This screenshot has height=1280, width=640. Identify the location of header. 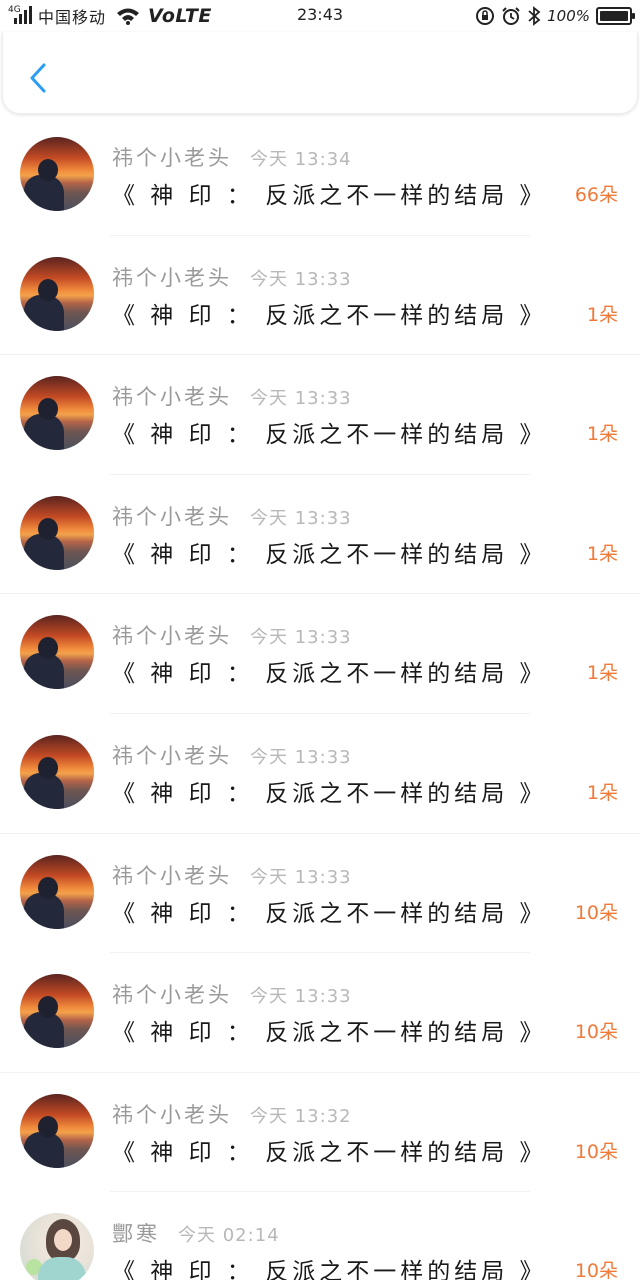
(320, 73).